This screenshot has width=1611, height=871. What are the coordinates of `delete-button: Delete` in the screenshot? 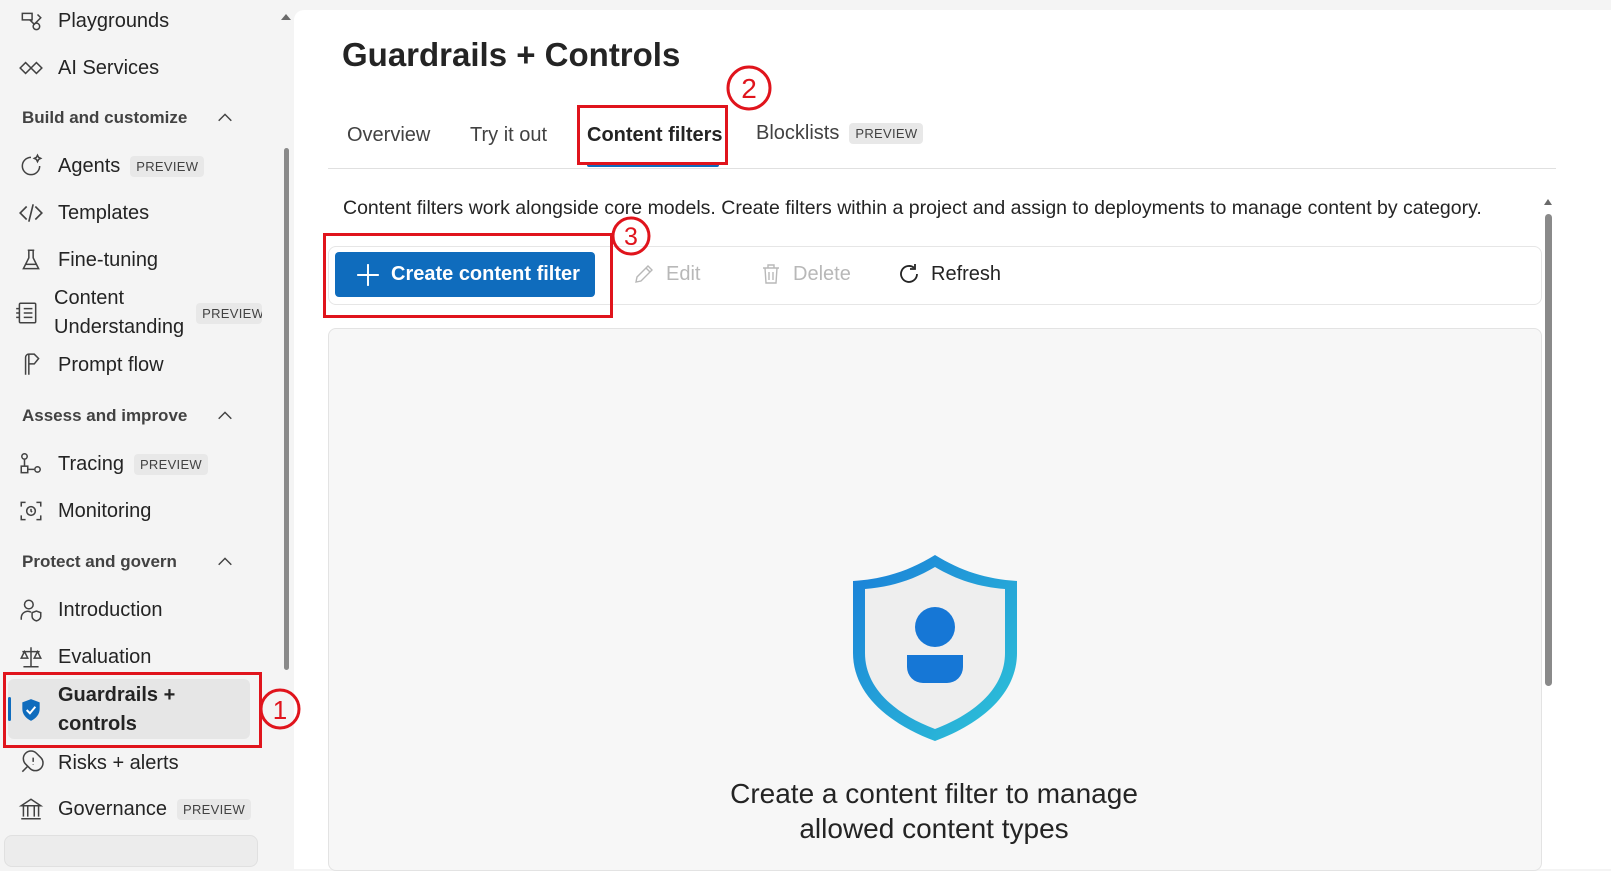 It's located at (805, 274).